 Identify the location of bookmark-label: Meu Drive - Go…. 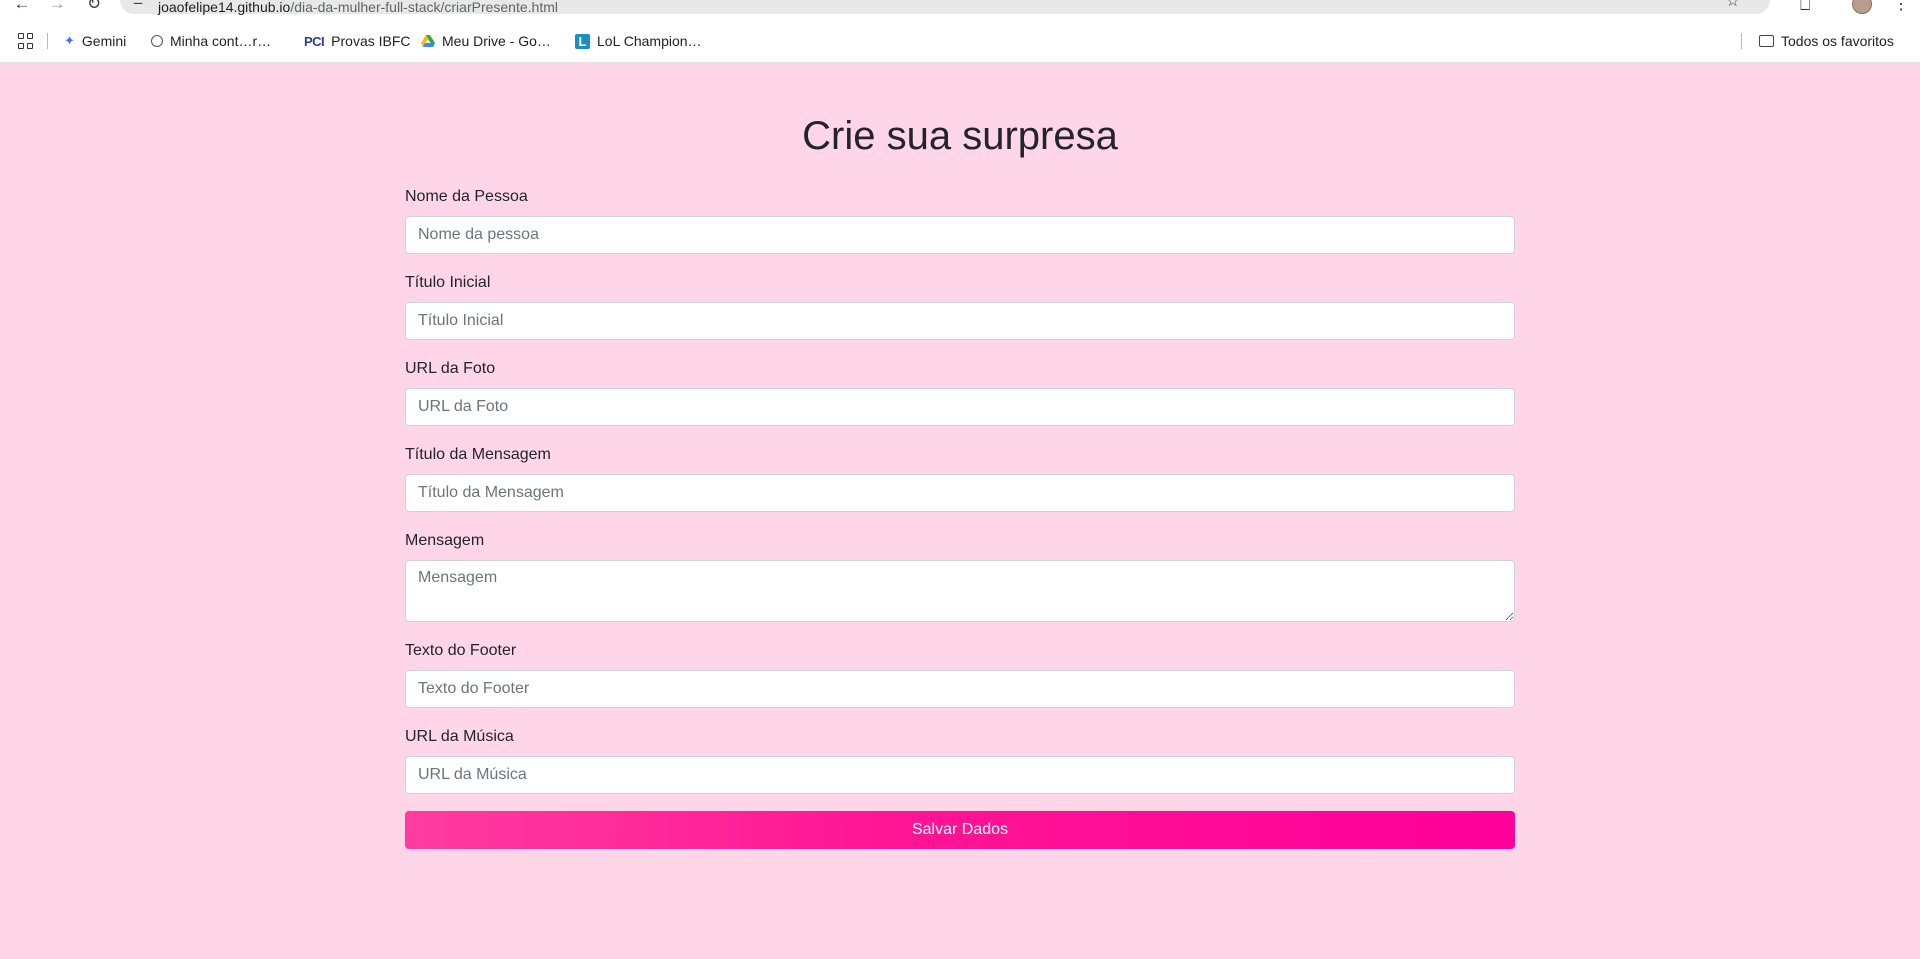
(496, 41).